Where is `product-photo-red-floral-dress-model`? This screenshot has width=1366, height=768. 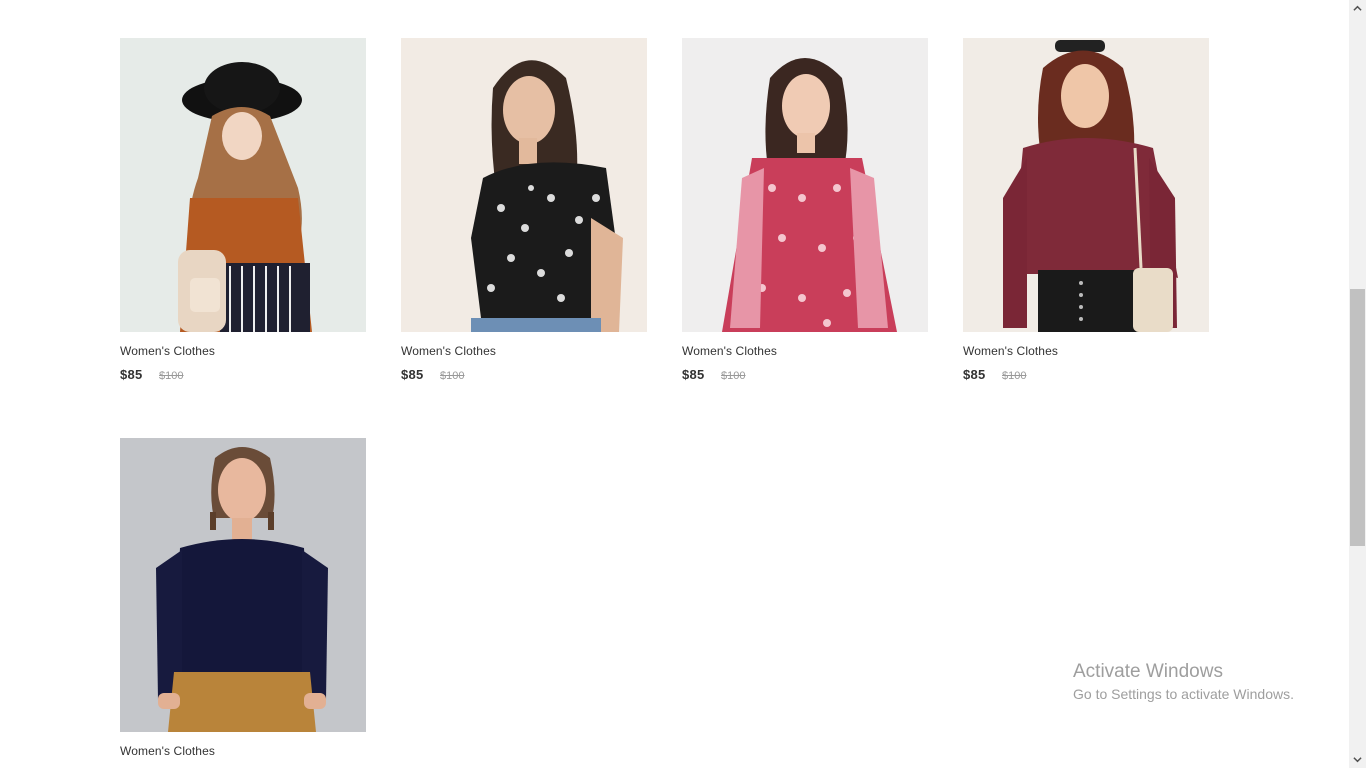
product-photo-red-floral-dress-model is located at coordinates (805, 185).